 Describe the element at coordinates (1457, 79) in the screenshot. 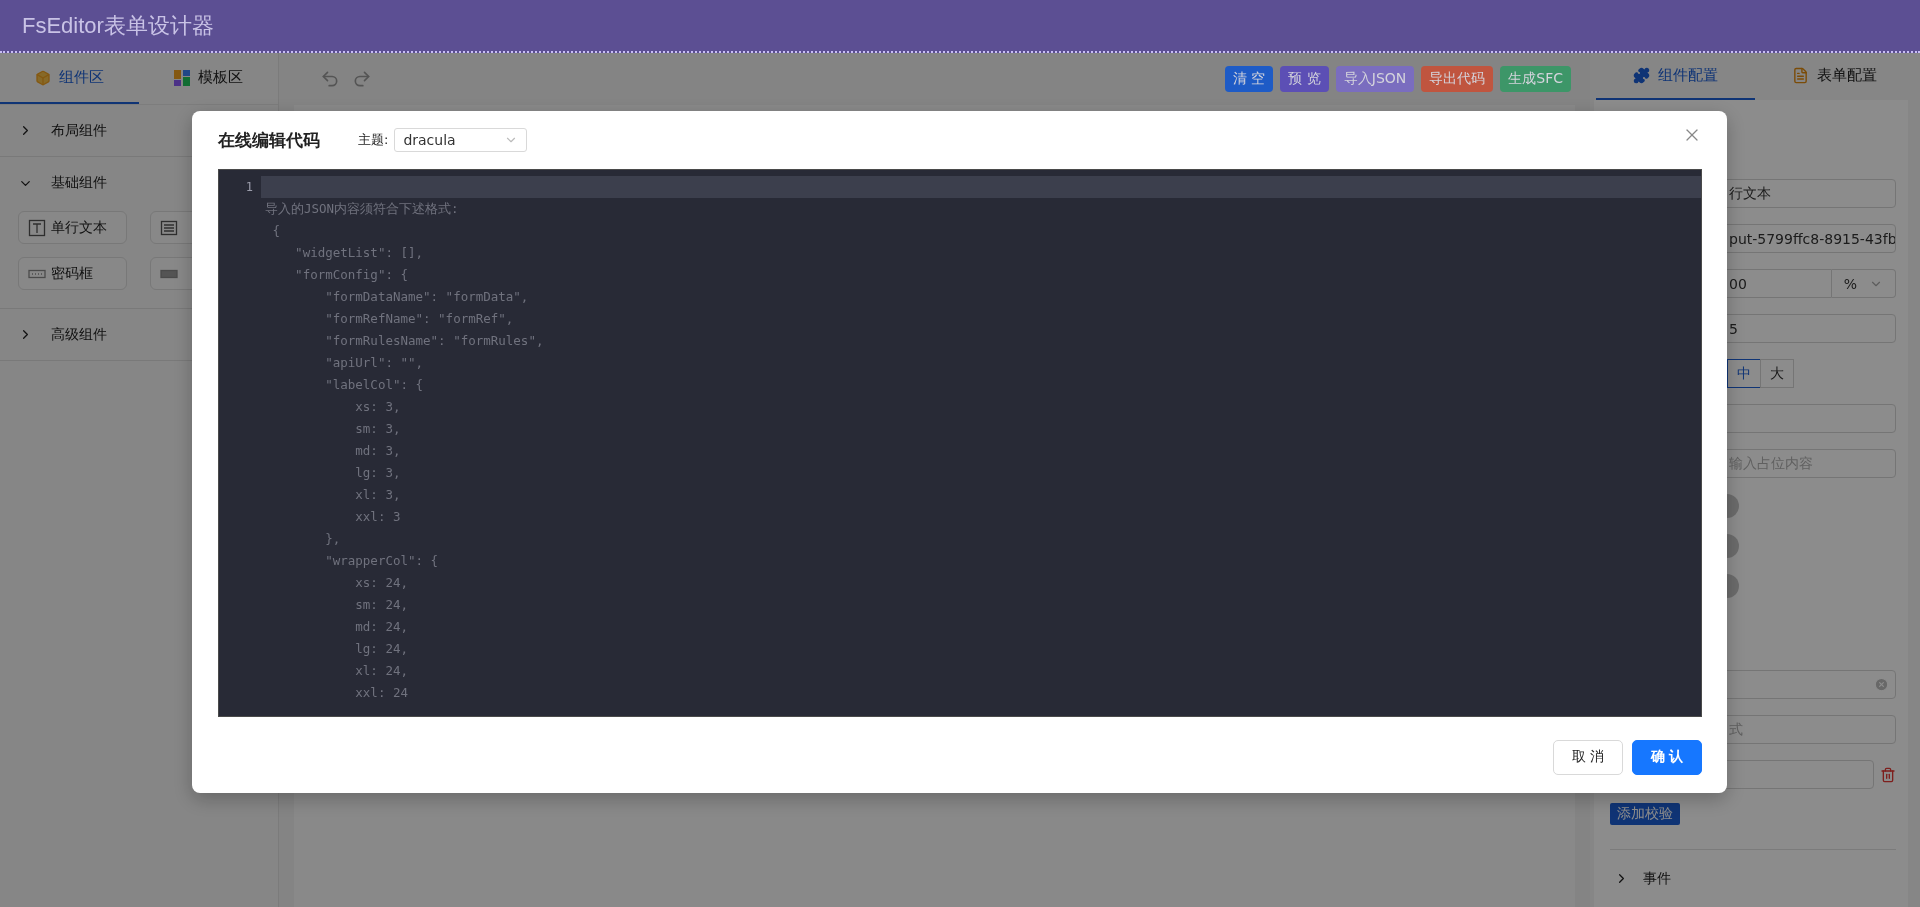

I see `toolbar-button: 导出代码` at that location.